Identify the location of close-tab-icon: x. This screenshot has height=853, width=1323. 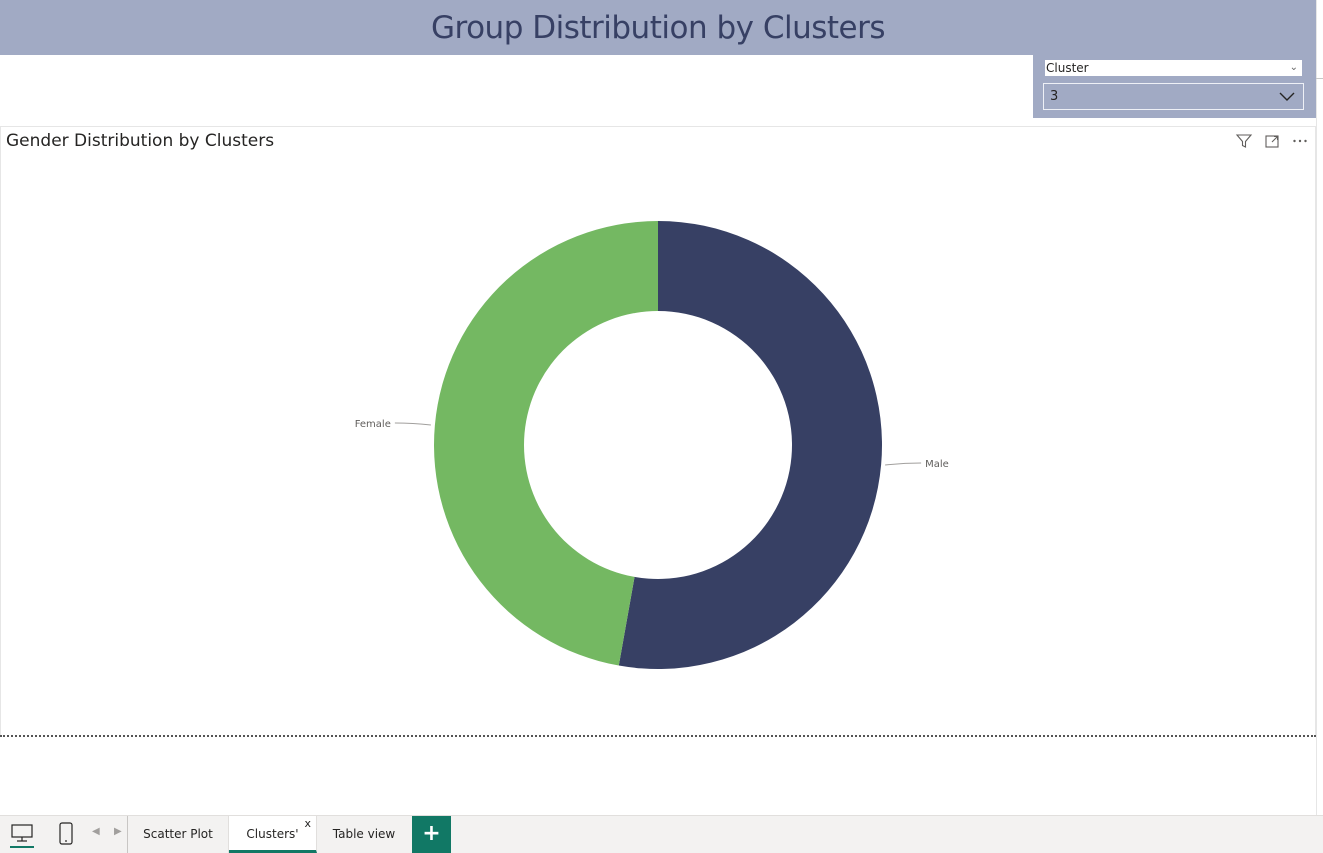
(307, 823).